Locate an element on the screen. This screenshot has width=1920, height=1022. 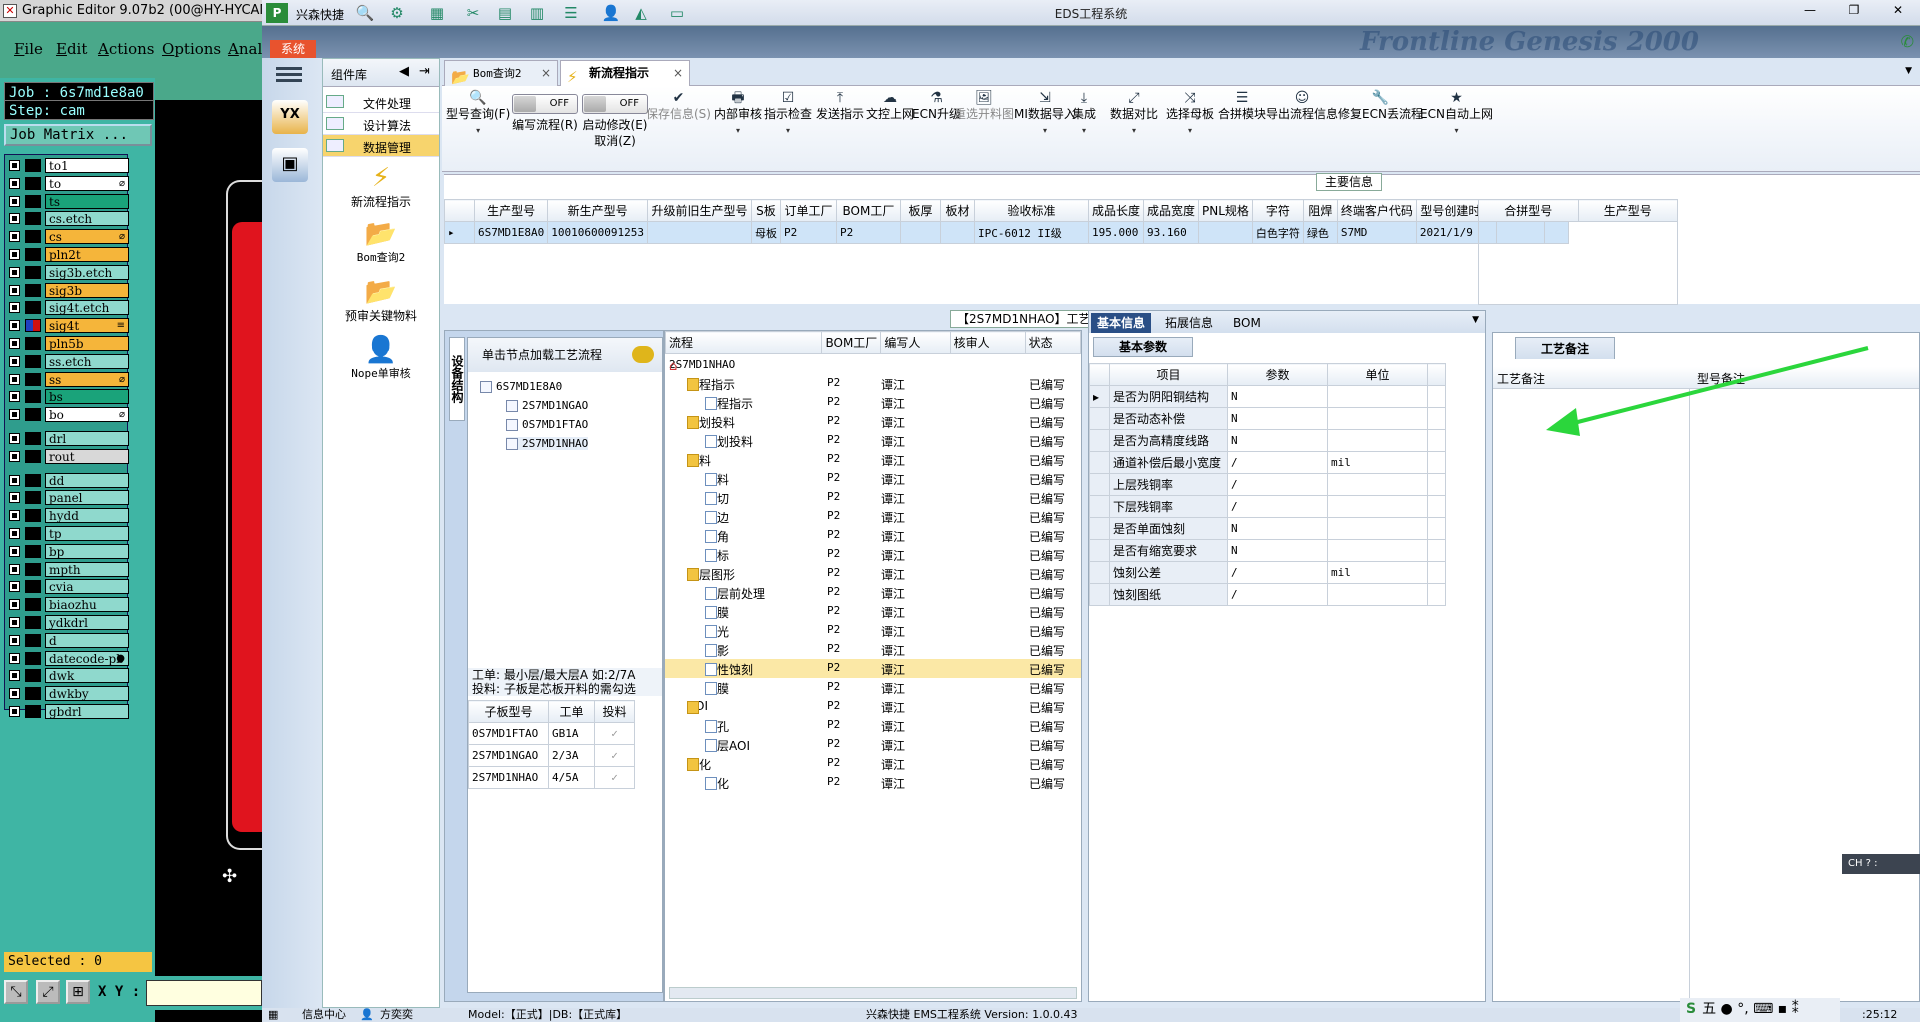
zoom-icon: ⤡ is located at coordinates (16, 992).